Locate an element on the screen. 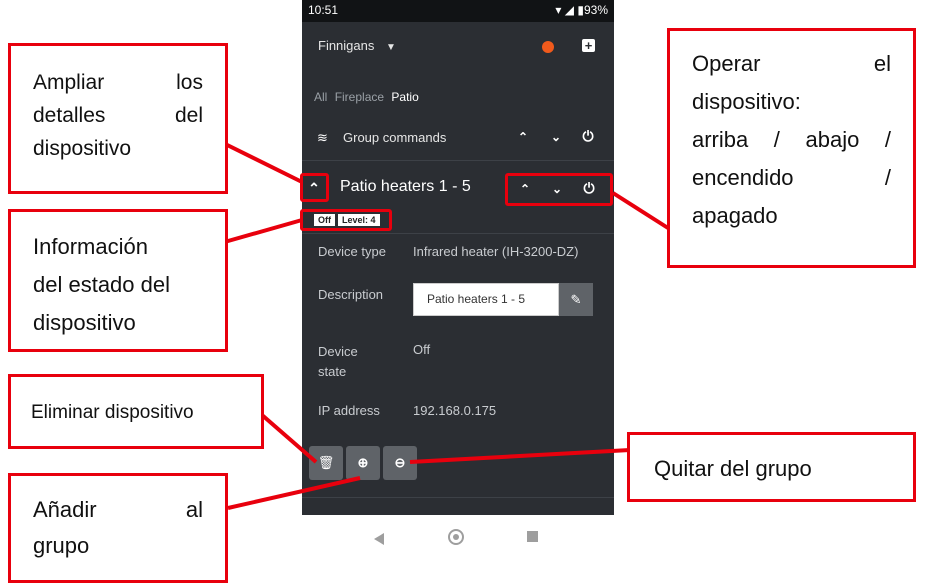  callout-line: arriba / abajo / is located at coordinates (791, 139).